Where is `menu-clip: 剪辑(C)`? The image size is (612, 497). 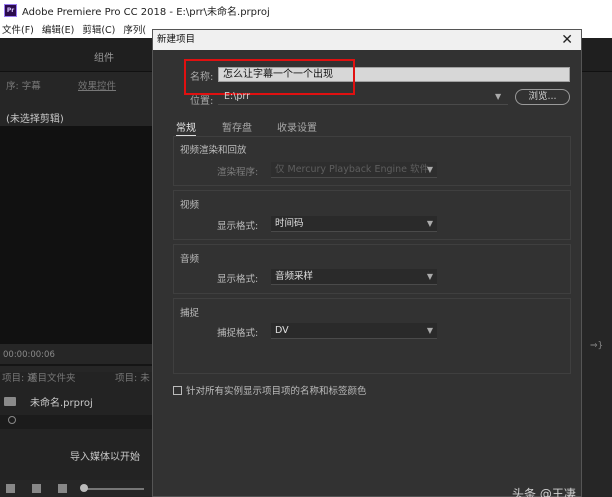
menu-clip: 剪辑(C) is located at coordinates (98, 29).